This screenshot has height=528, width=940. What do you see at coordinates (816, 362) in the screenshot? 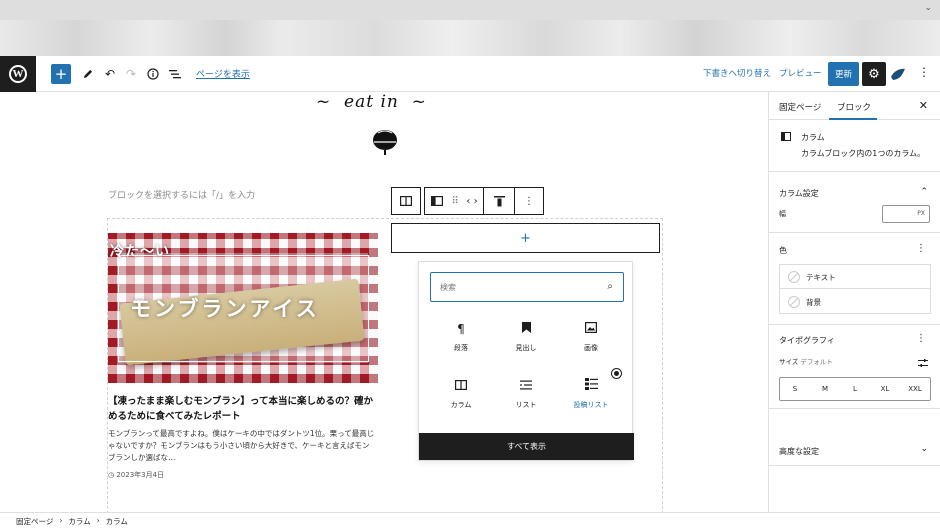
I see `size-default-text: デフォルト` at bounding box center [816, 362].